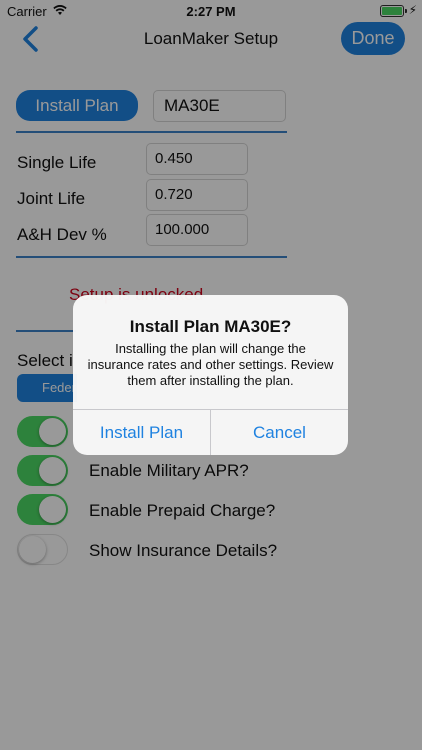 The image size is (422, 750). Describe the element at coordinates (141, 432) in the screenshot. I see `alert-install-plan-button: Install Plan` at that location.